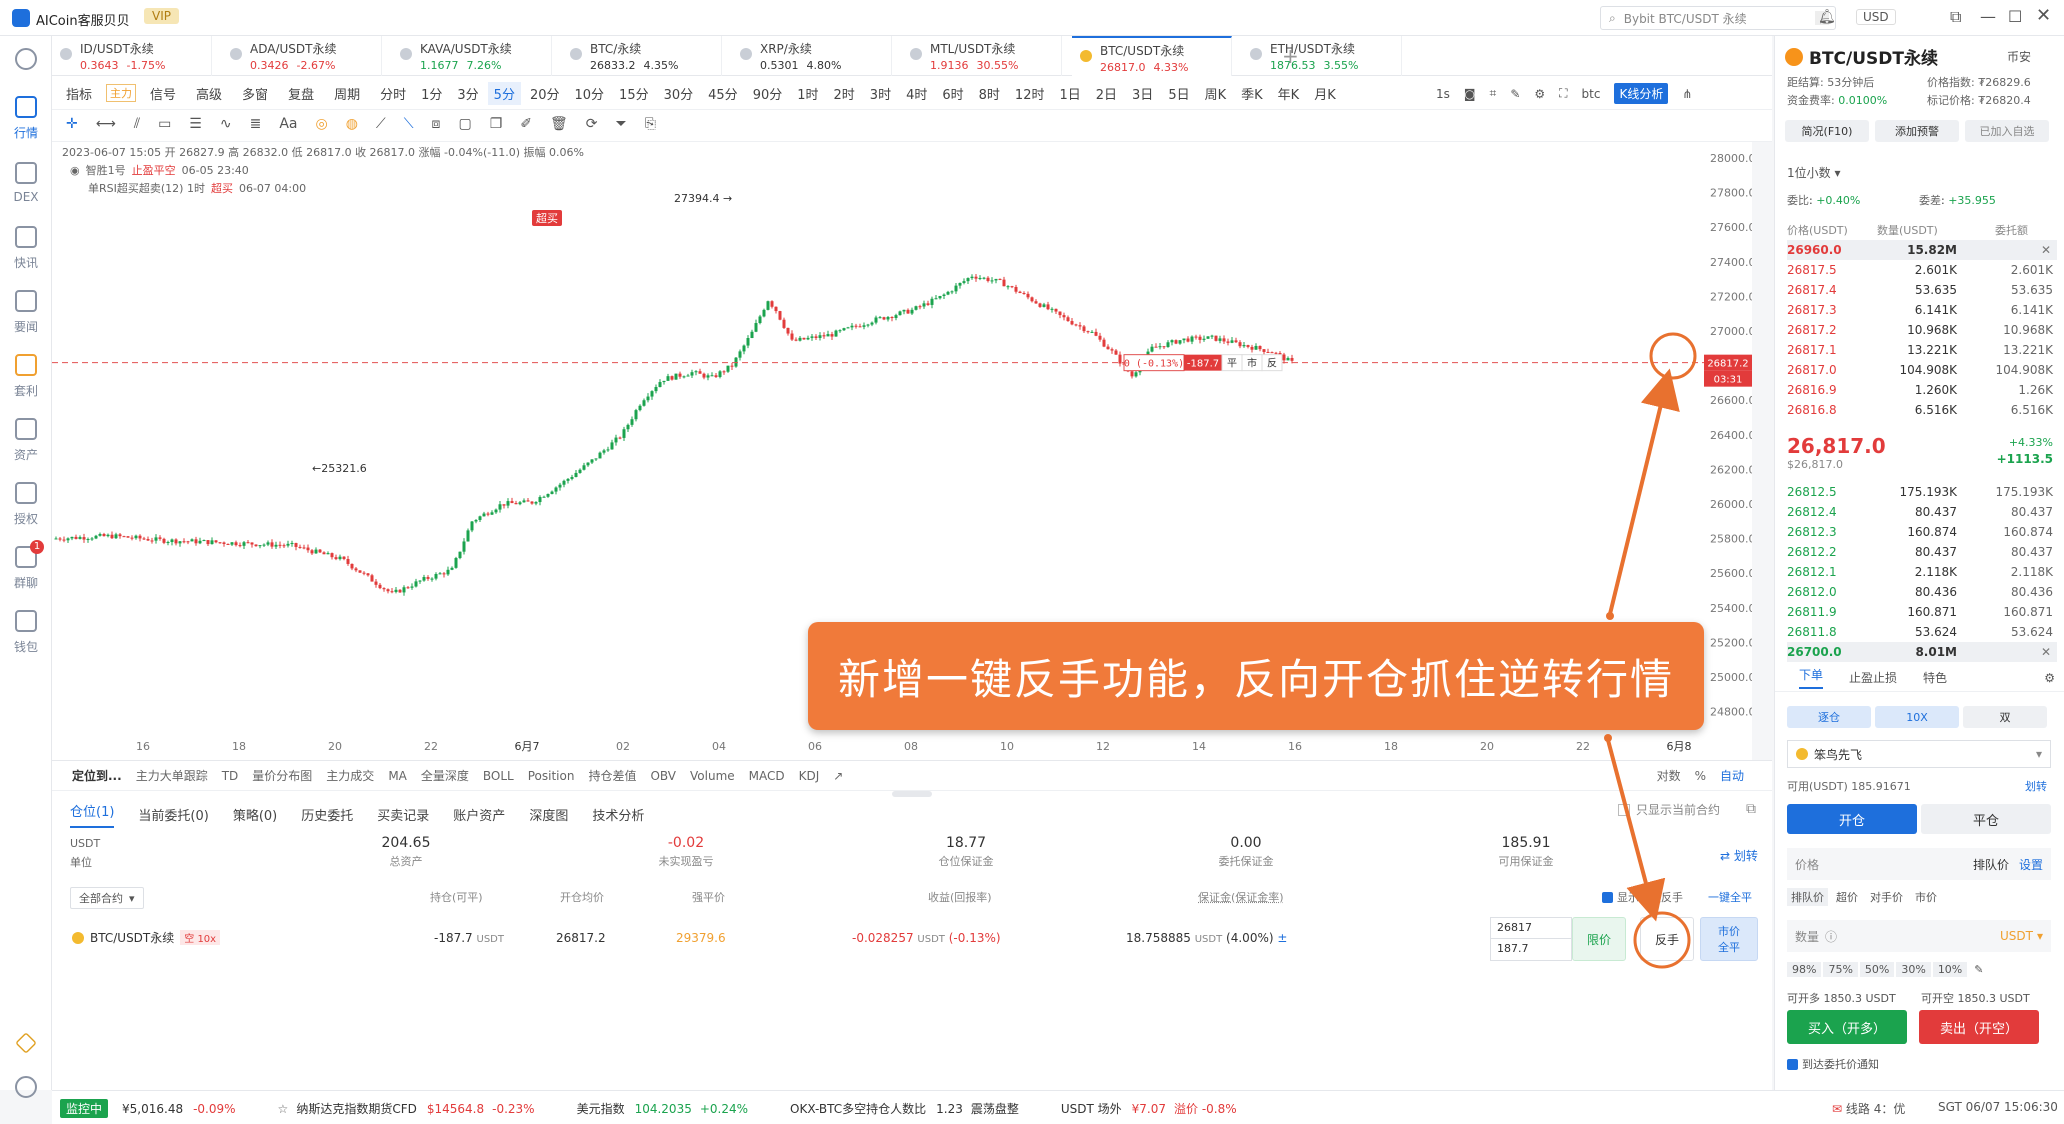  Describe the element at coordinates (1922, 350) in the screenshot. I see `orderbook-row: 26817.1 13.221K 13.221K` at that location.